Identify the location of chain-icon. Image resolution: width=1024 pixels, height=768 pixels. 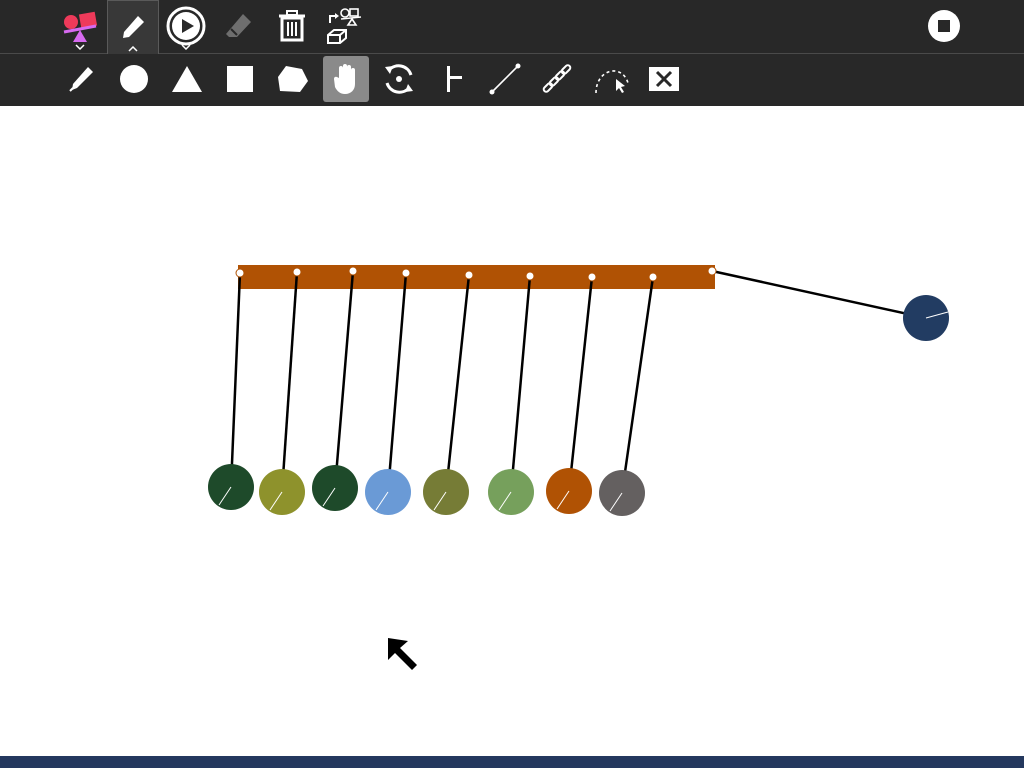
(557, 78).